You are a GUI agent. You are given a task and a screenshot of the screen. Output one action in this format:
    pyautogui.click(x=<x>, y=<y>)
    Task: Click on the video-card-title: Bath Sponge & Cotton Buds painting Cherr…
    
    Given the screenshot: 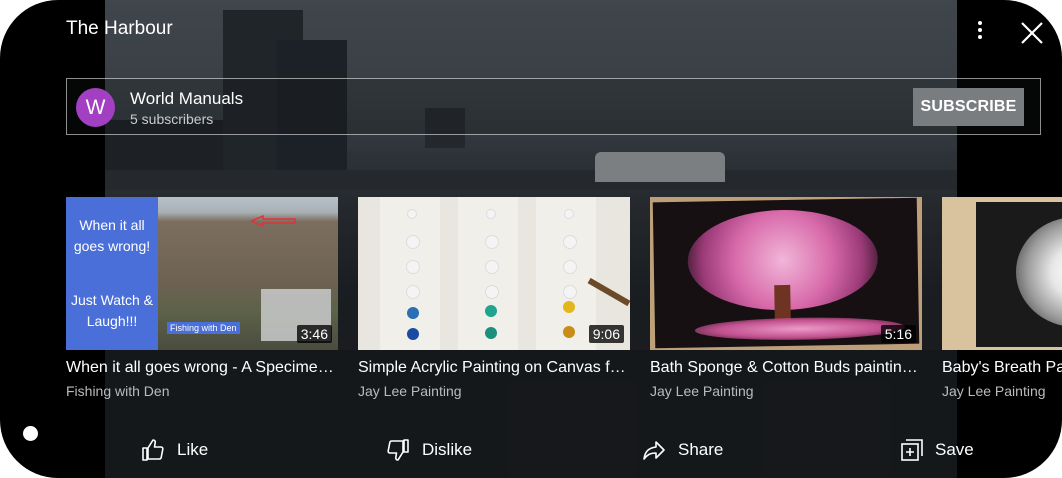 What is the action you would take?
    pyautogui.click(x=786, y=368)
    